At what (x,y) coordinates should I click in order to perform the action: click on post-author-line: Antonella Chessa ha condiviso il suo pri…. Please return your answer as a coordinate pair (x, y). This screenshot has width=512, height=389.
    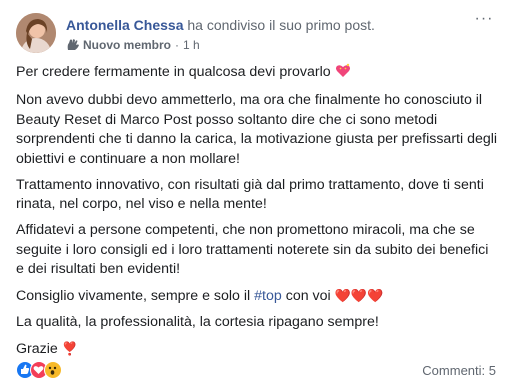
    Looking at the image, I should click on (220, 25).